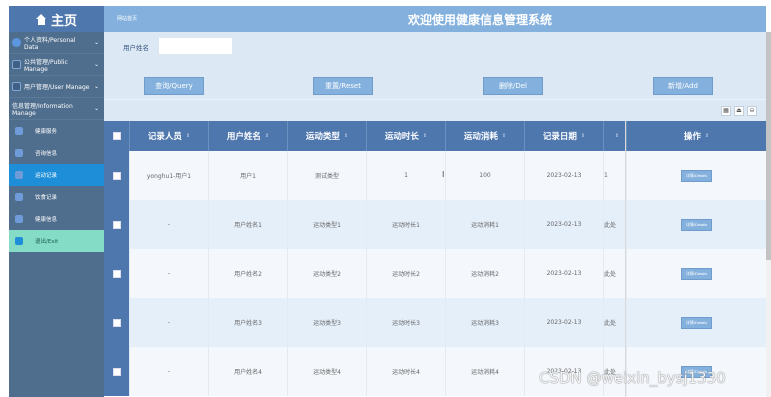 The image size is (771, 397). I want to click on sidebar-item-exit: 退出/Exit, so click(56, 241).